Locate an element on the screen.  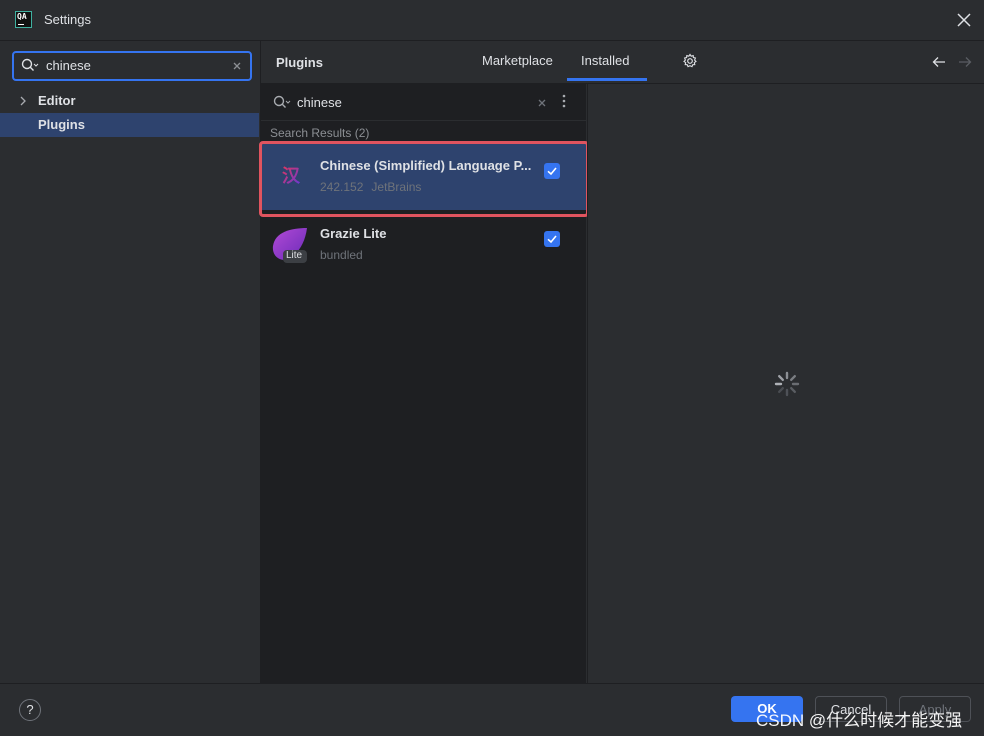
back-arrow-icon is located at coordinates (939, 63).